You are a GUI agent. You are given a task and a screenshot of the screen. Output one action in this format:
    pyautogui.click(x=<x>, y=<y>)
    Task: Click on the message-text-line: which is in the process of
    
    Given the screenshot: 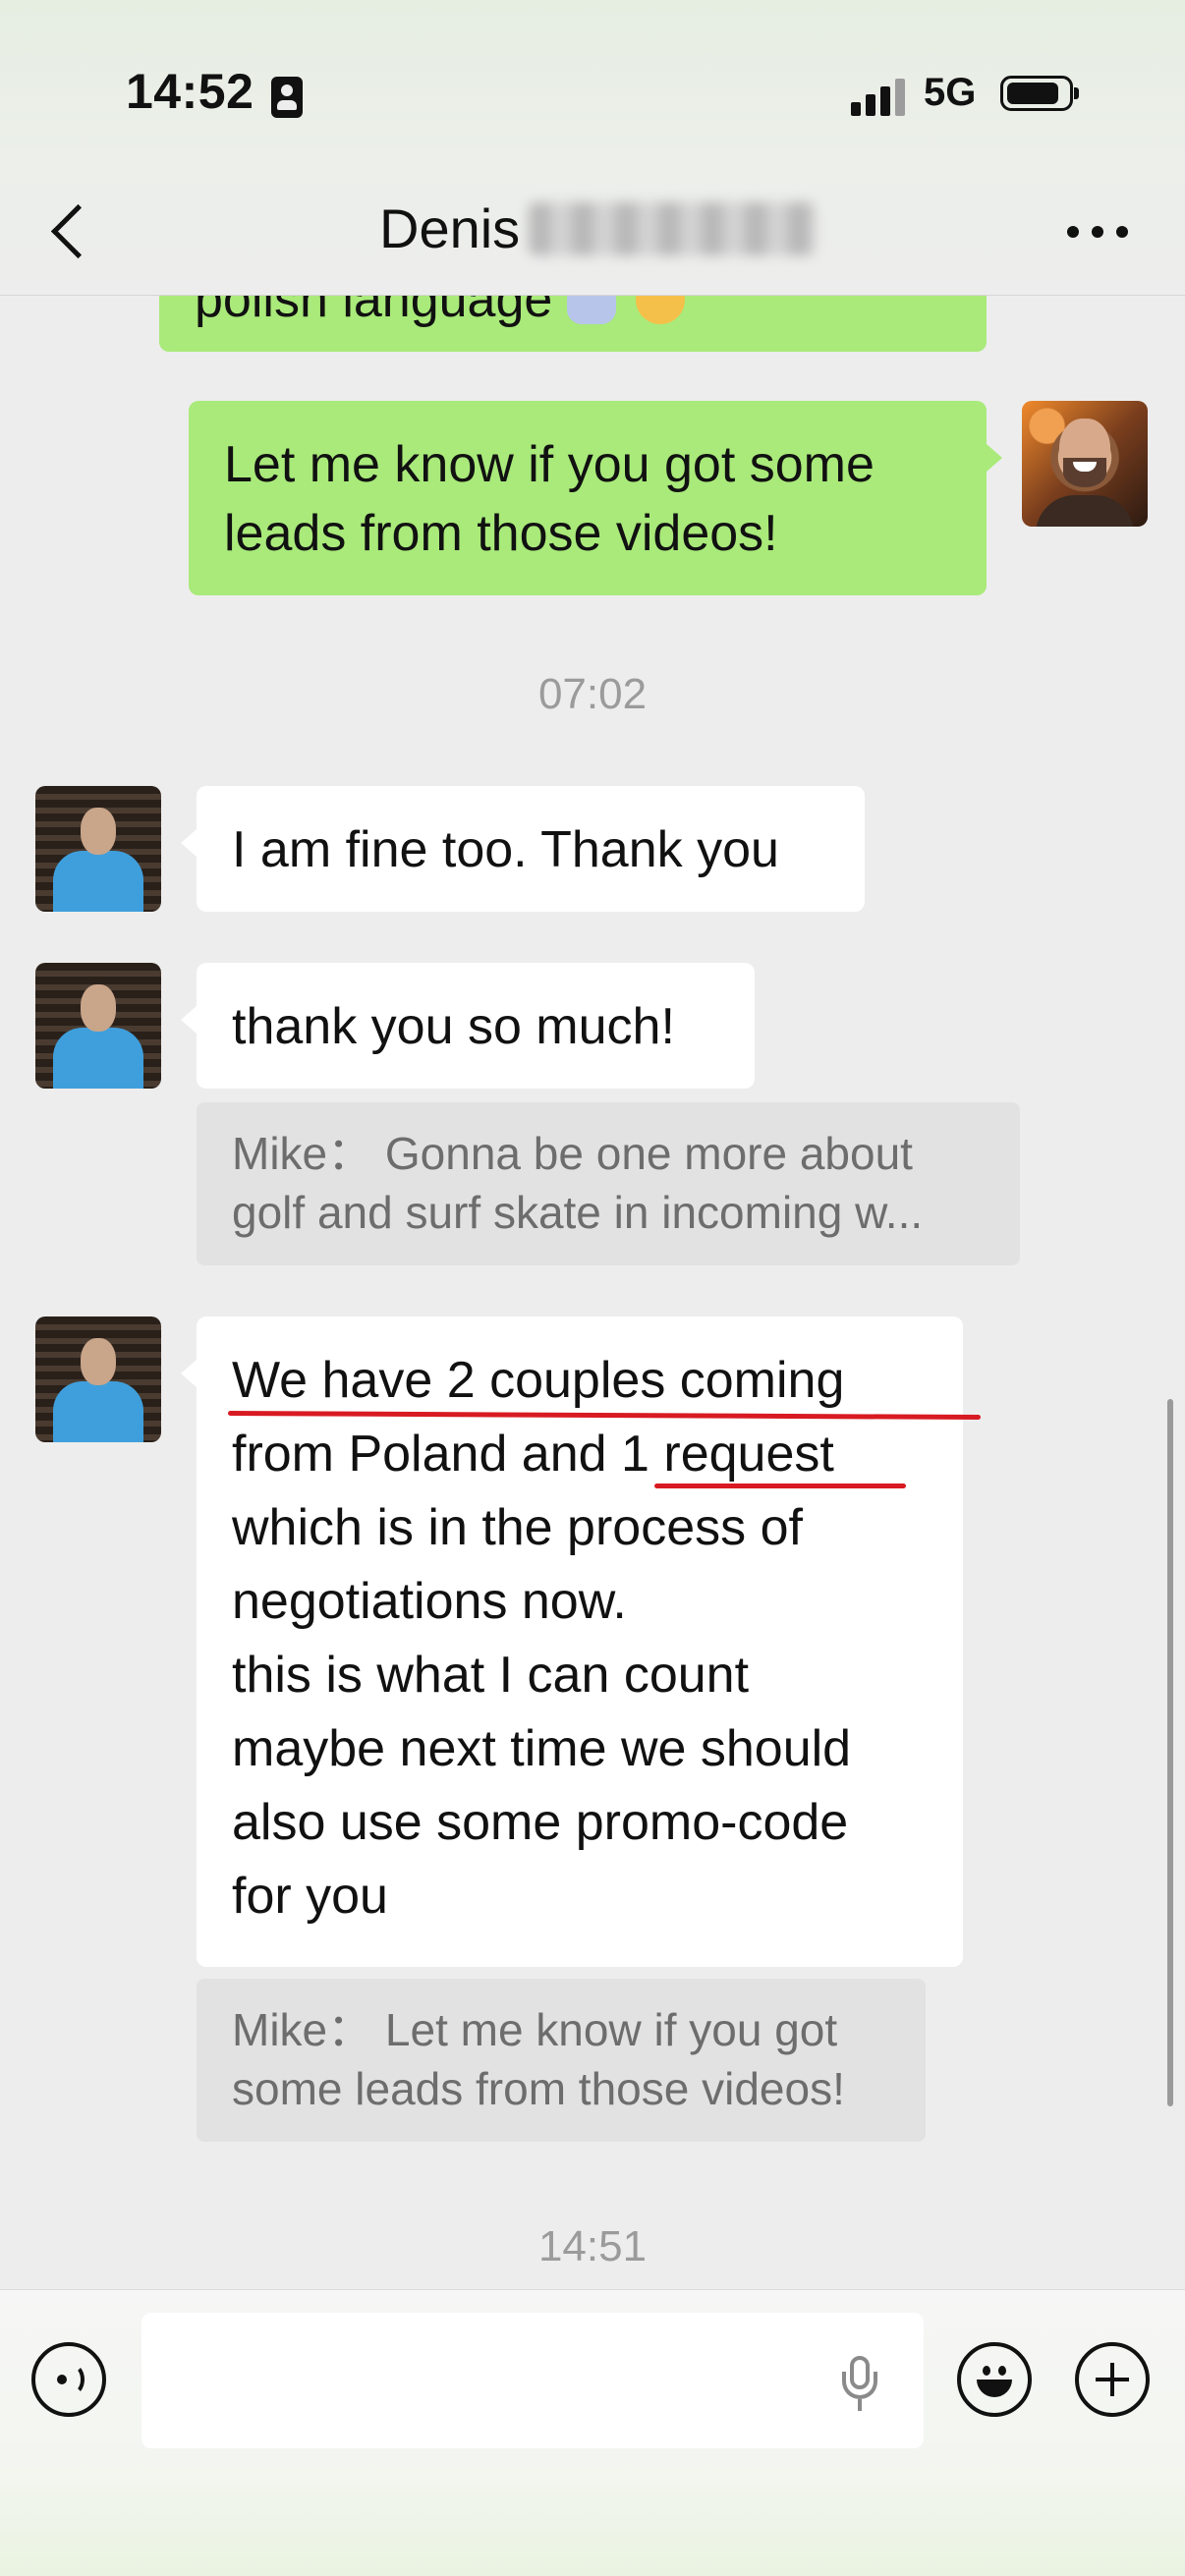 What is the action you would take?
    pyautogui.click(x=517, y=1527)
    